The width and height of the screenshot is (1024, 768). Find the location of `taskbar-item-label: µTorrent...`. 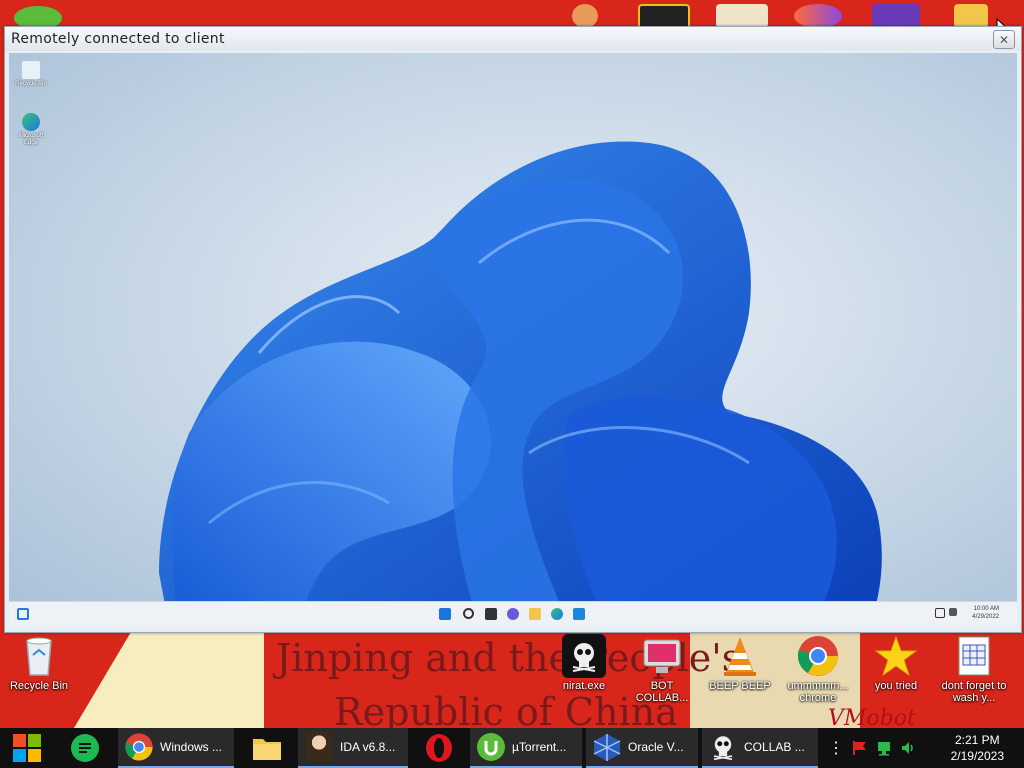

taskbar-item-label: µTorrent... is located at coordinates (539, 747).